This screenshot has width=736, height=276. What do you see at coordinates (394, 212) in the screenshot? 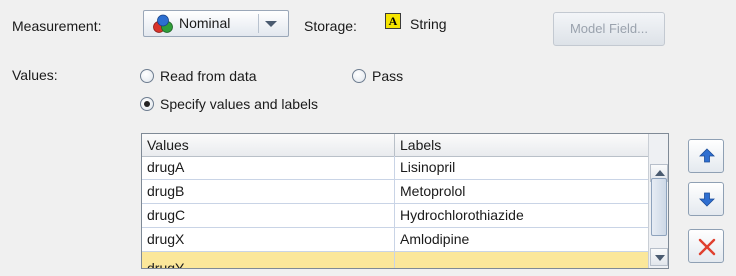
I see `column-divider` at bounding box center [394, 212].